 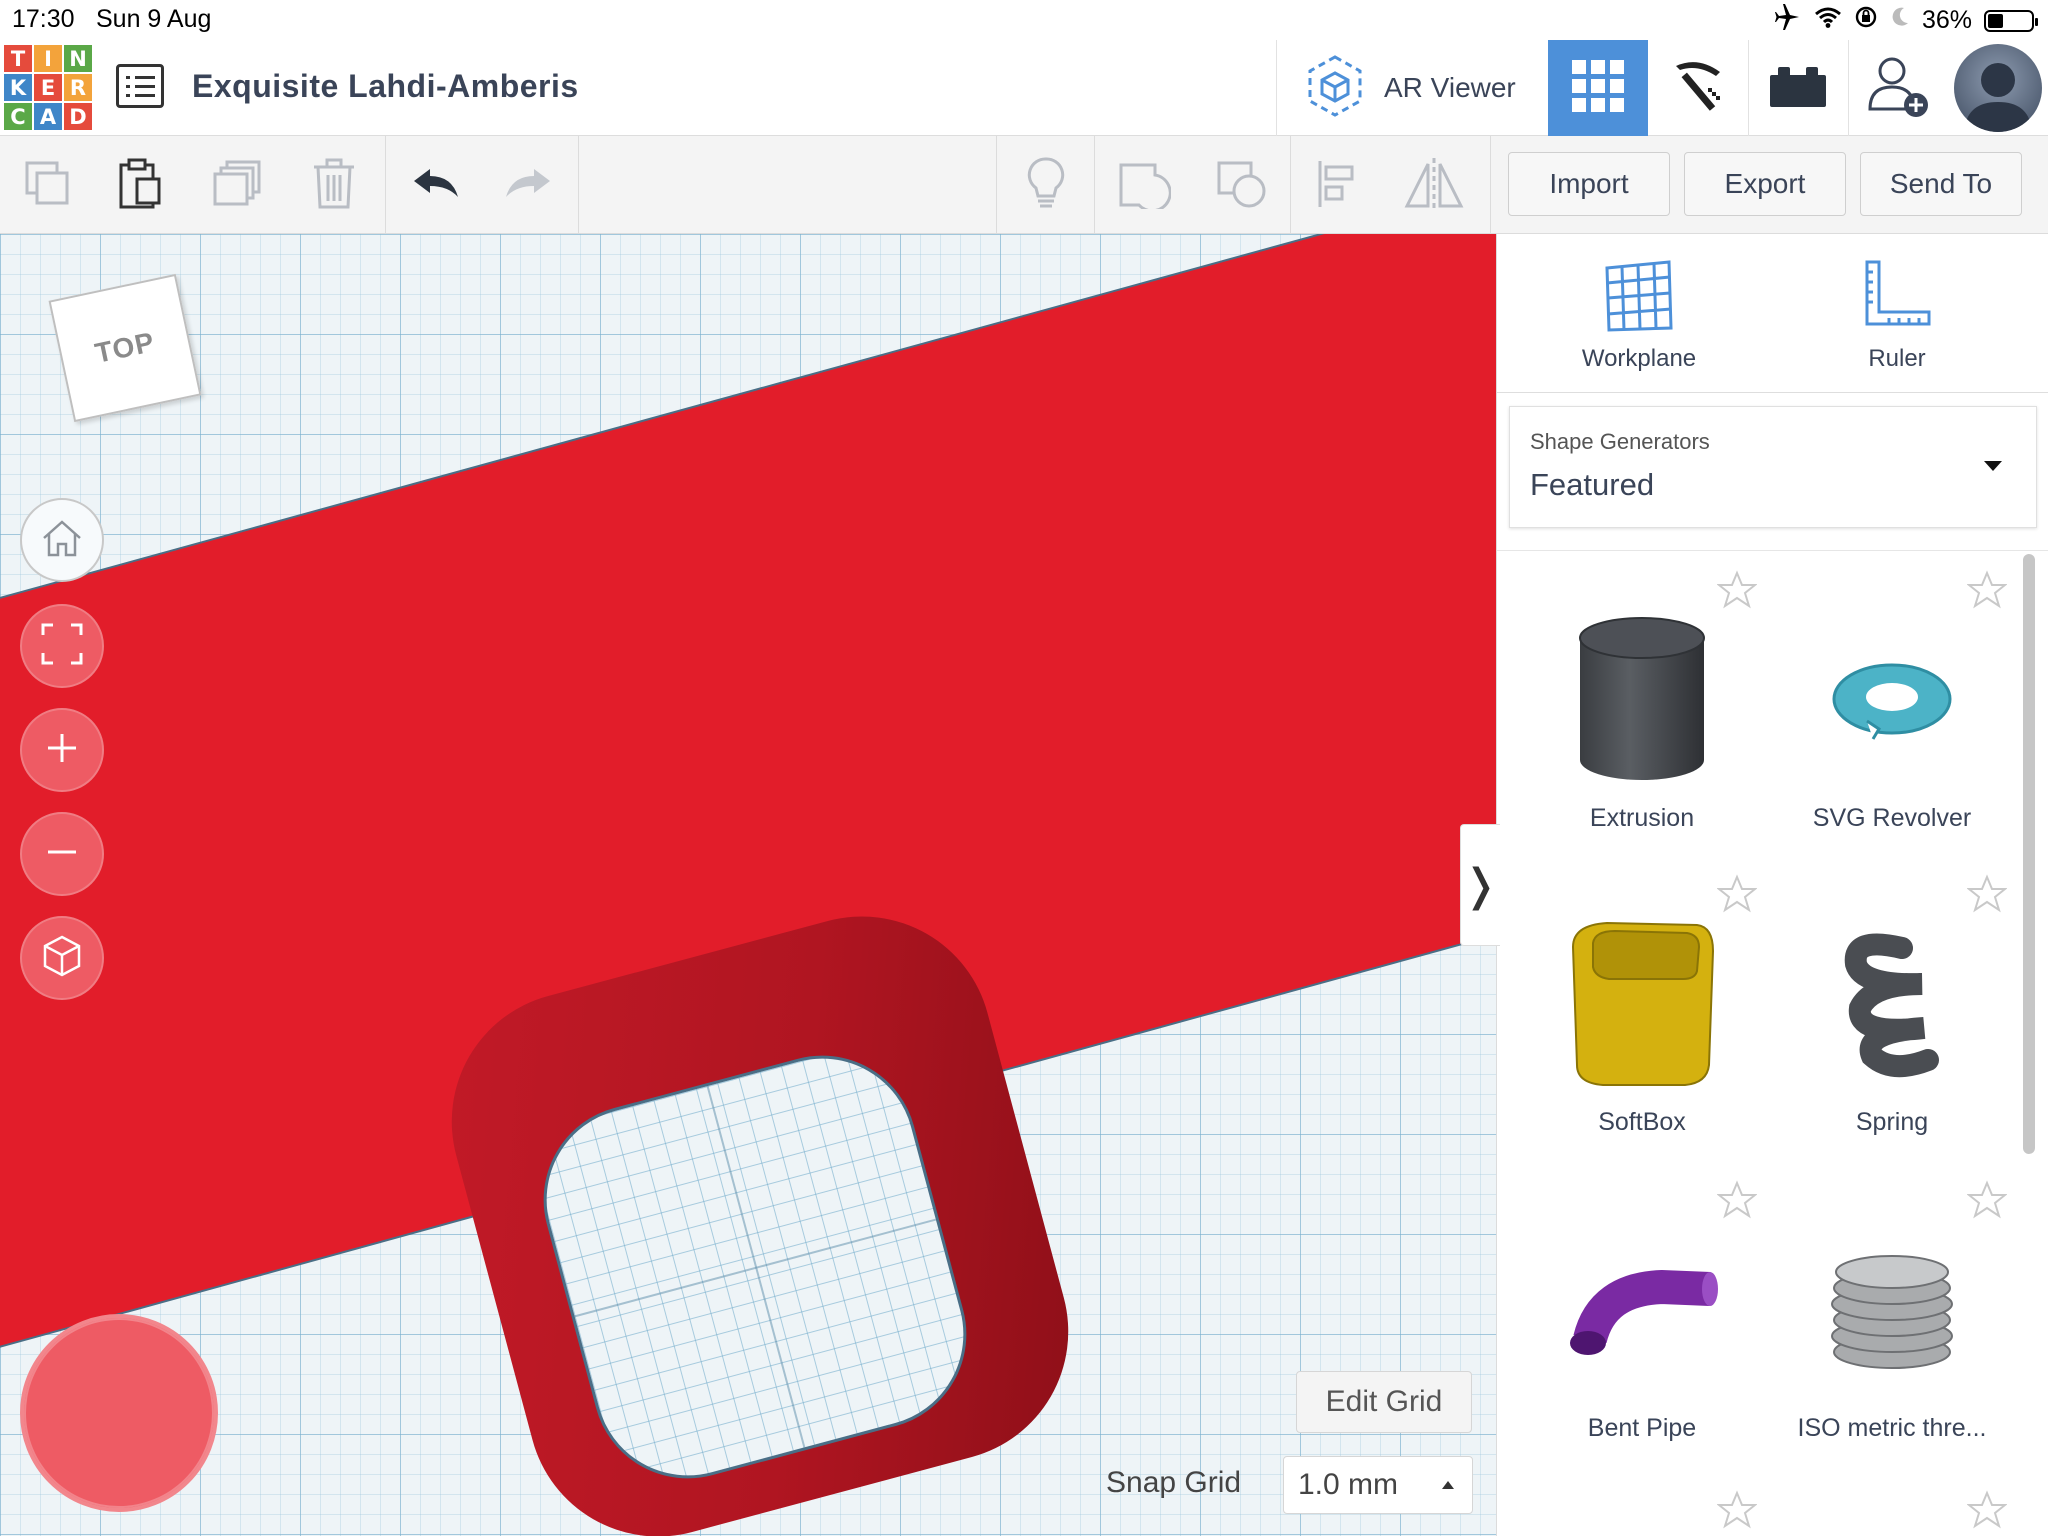 I want to click on ruler-tool: Ruler, so click(x=1897, y=323).